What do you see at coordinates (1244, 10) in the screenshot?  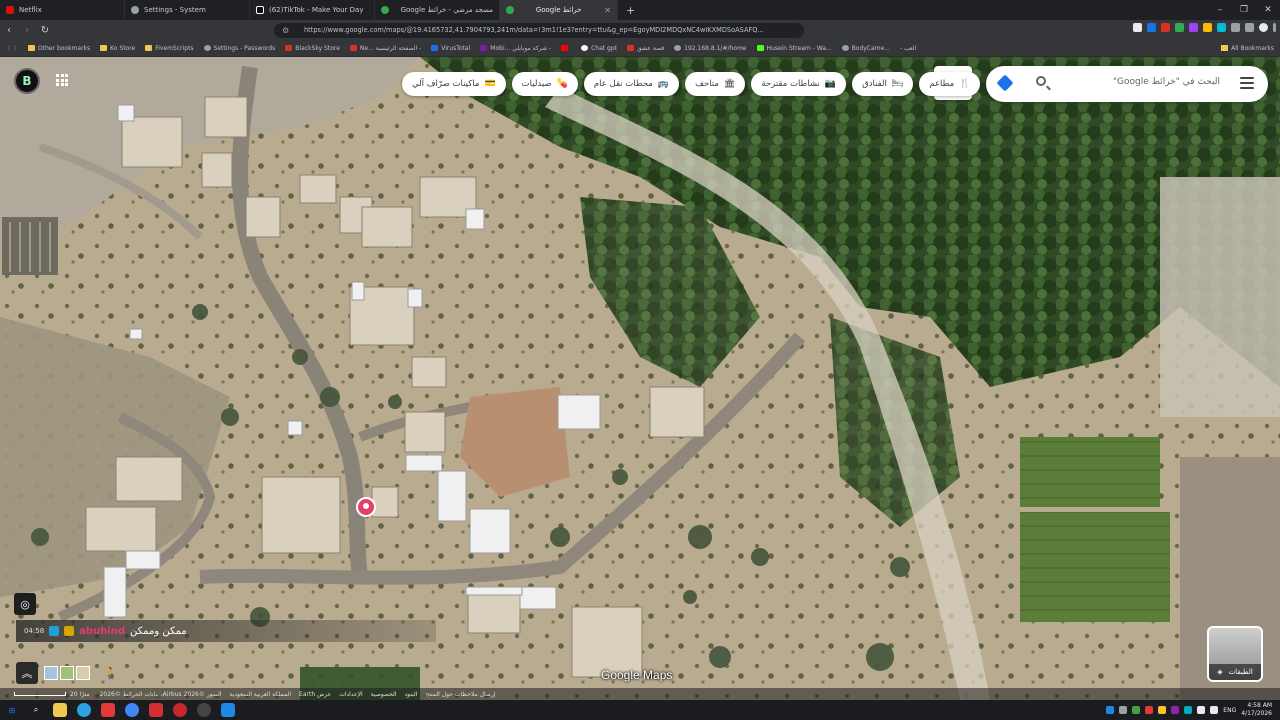 I see `maximize-icon: ❐` at bounding box center [1244, 10].